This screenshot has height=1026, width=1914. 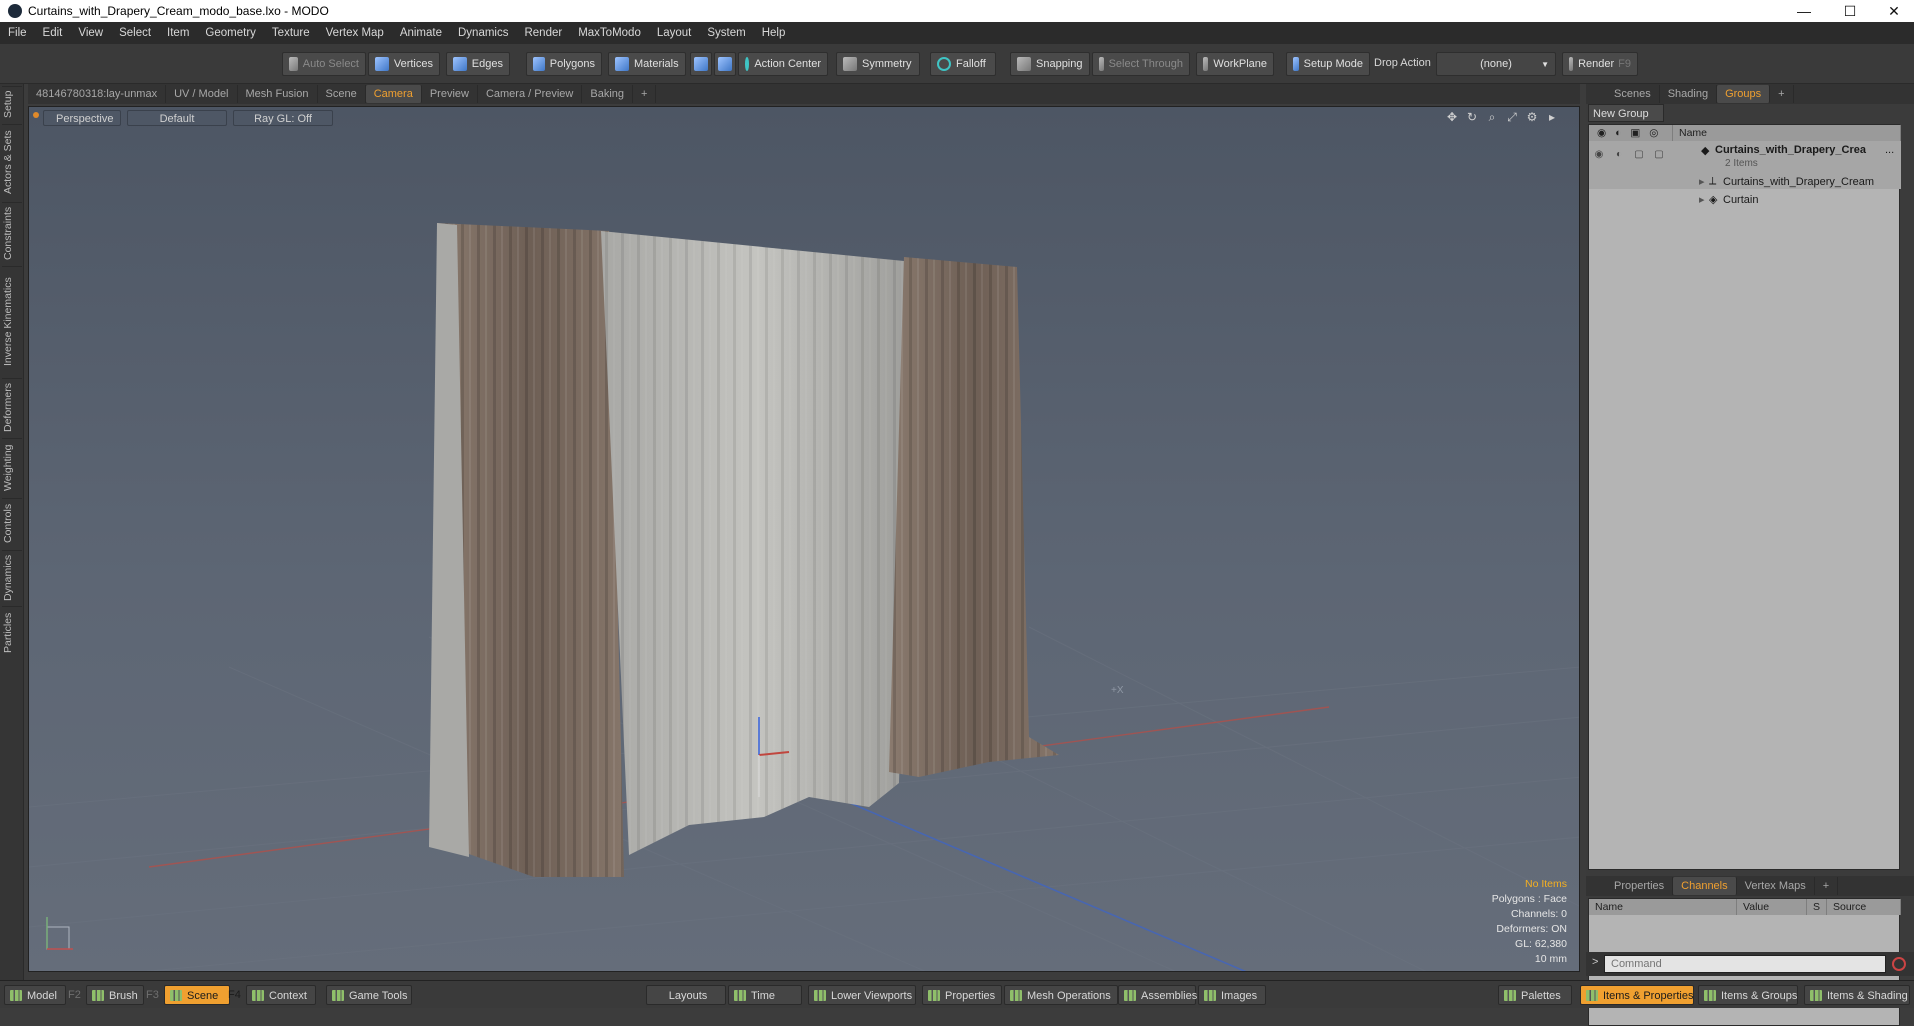 I want to click on tree-name-header: Name, so click(x=1787, y=133).